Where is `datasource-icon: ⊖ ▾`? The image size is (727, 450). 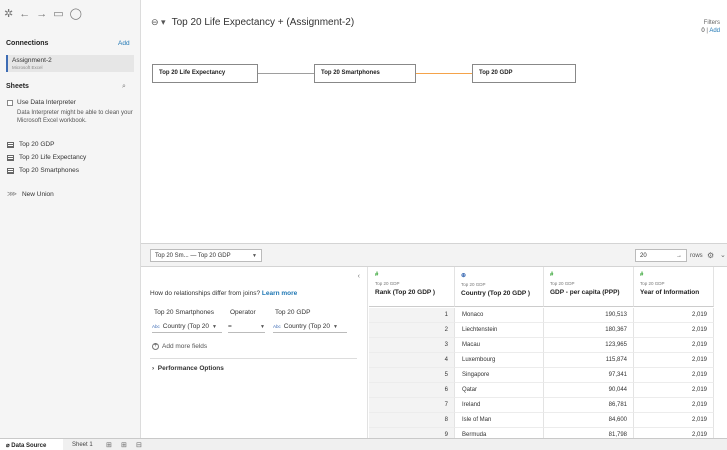 datasource-icon: ⊖ ▾ is located at coordinates (158, 22).